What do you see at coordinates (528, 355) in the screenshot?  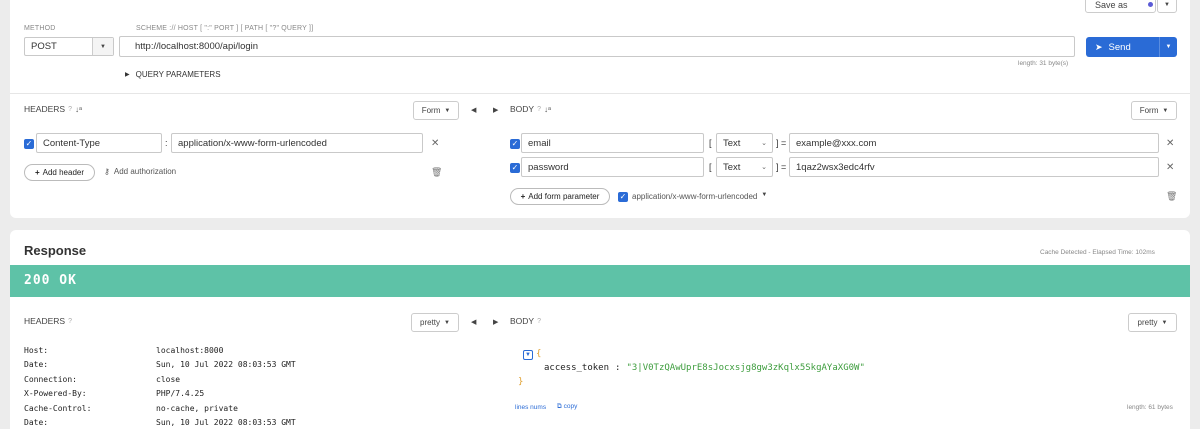 I see `json-collapse-icon: ▼` at bounding box center [528, 355].